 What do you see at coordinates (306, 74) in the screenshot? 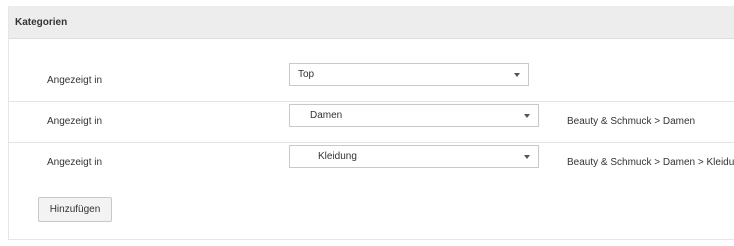
I see `select-value: Top` at bounding box center [306, 74].